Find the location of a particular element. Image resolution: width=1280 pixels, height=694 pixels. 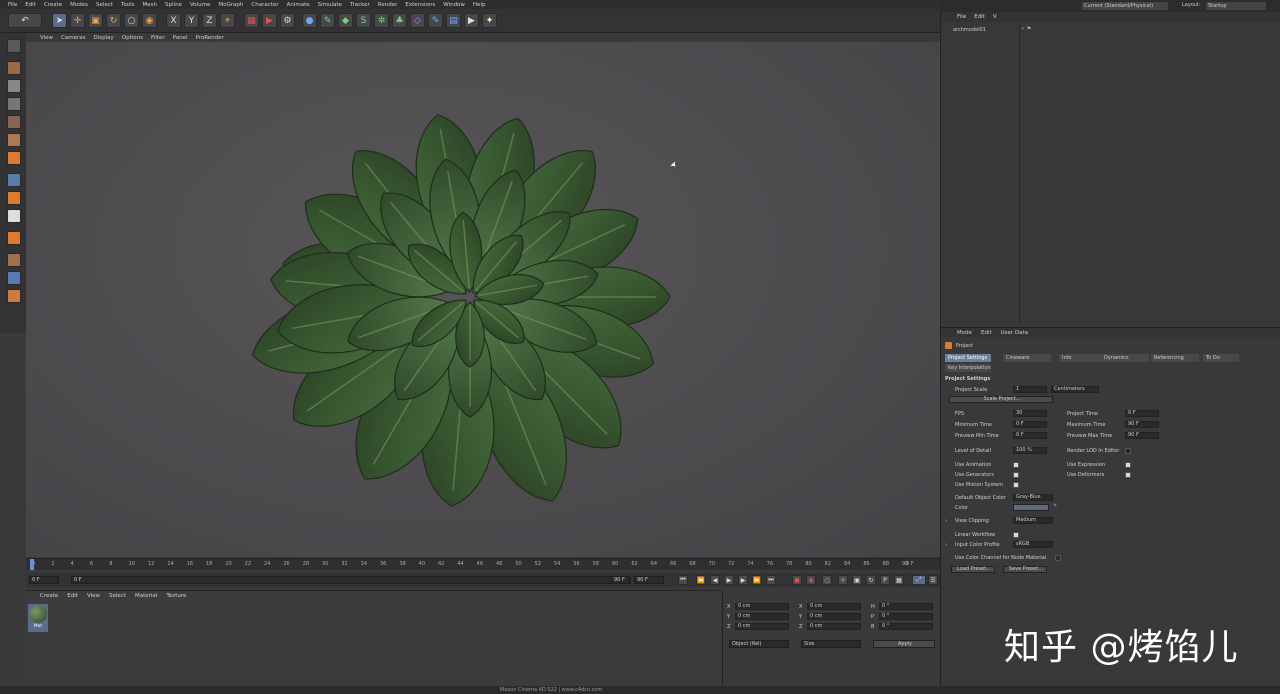

preview-min-field: 0 F is located at coordinates (1030, 435).